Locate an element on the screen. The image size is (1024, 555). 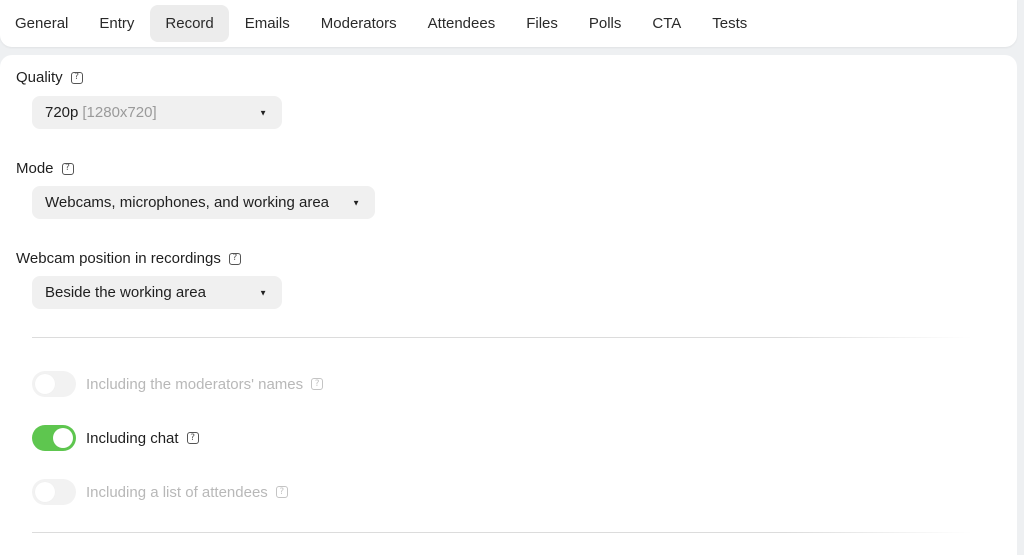
tab-record: Record is located at coordinates (189, 23).